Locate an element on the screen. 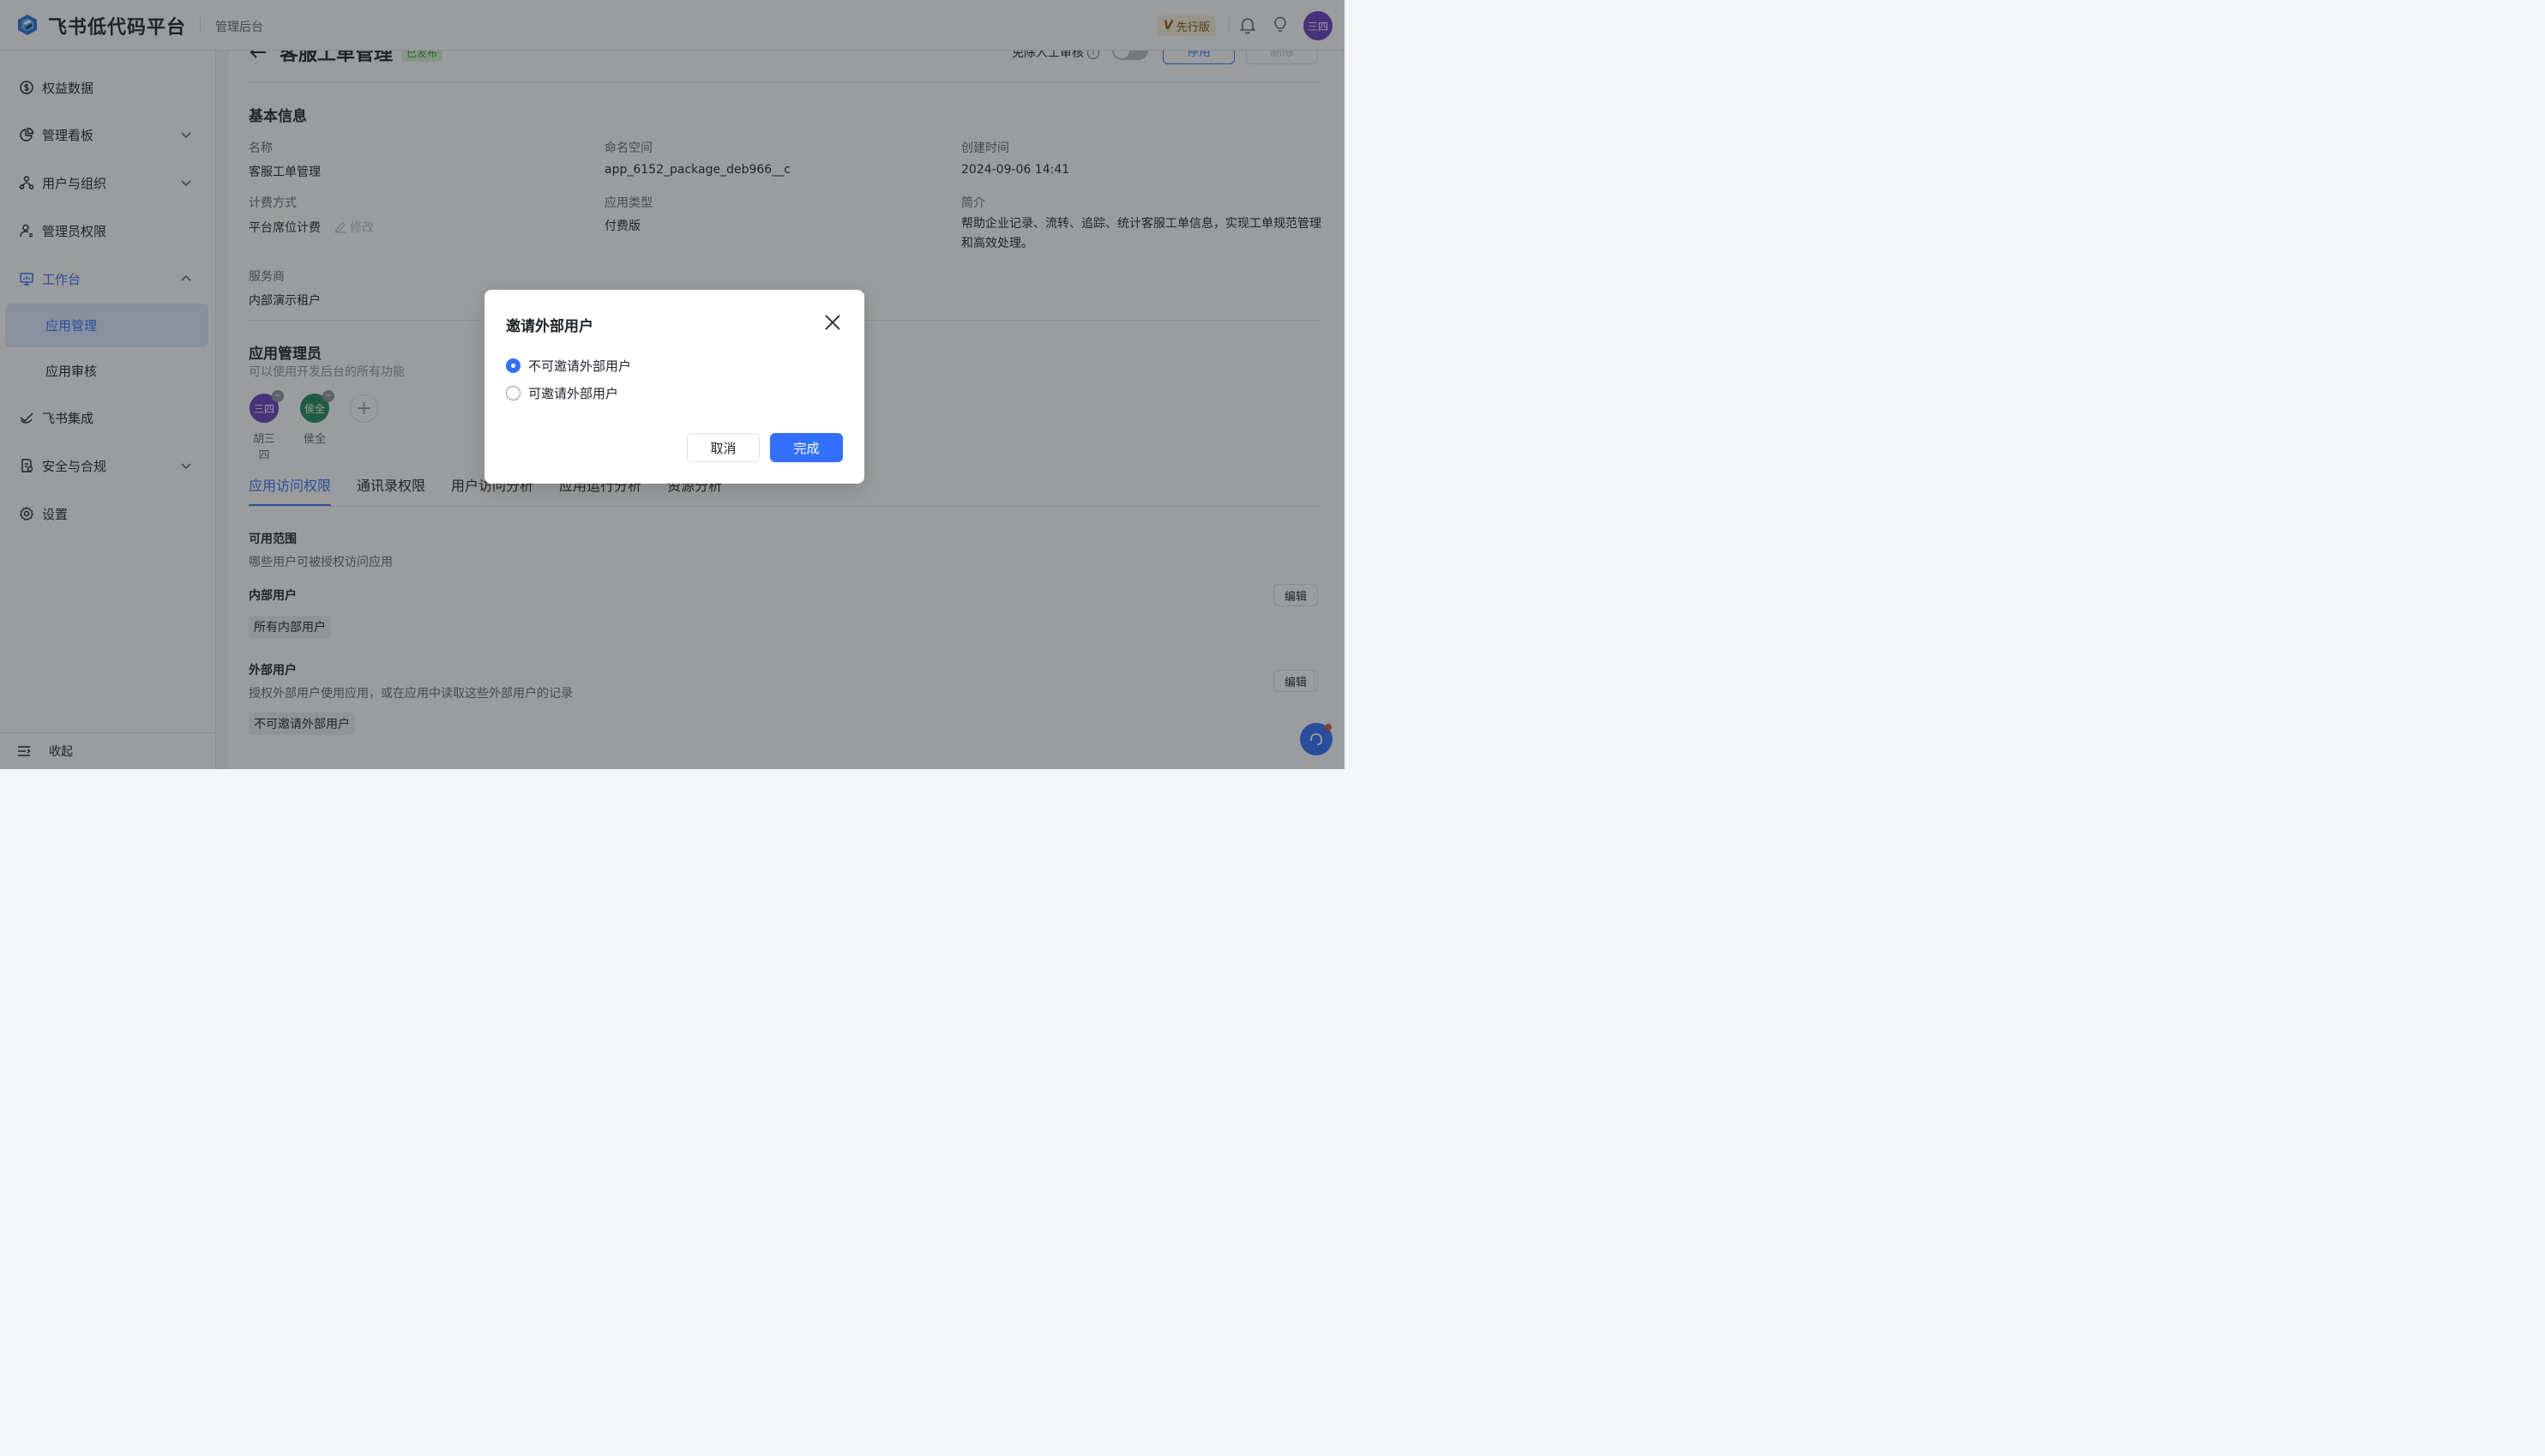 Image resolution: width=2545 pixels, height=1456 pixels. option-can-invite: 可邀请外部用户 is located at coordinates (562, 393).